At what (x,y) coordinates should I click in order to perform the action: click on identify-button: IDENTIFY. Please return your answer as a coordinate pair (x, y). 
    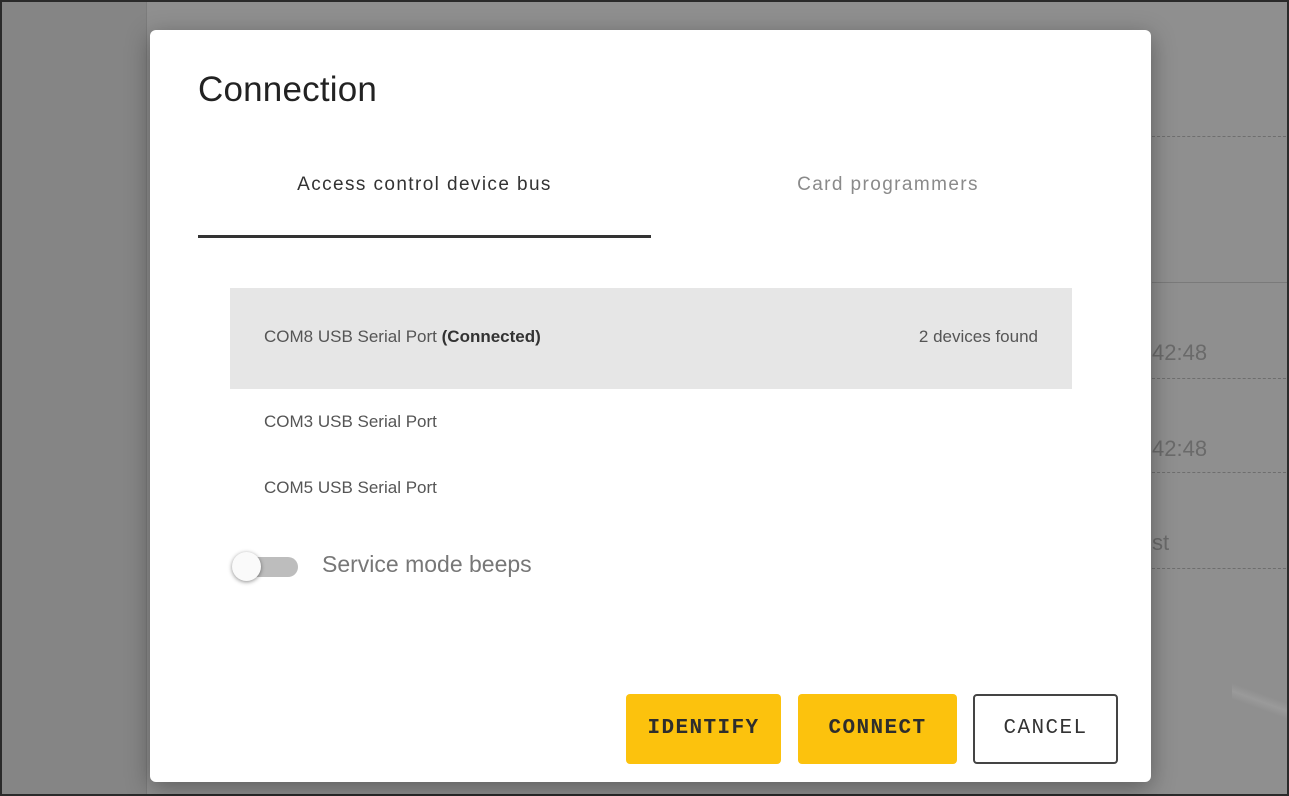
    Looking at the image, I should click on (703, 729).